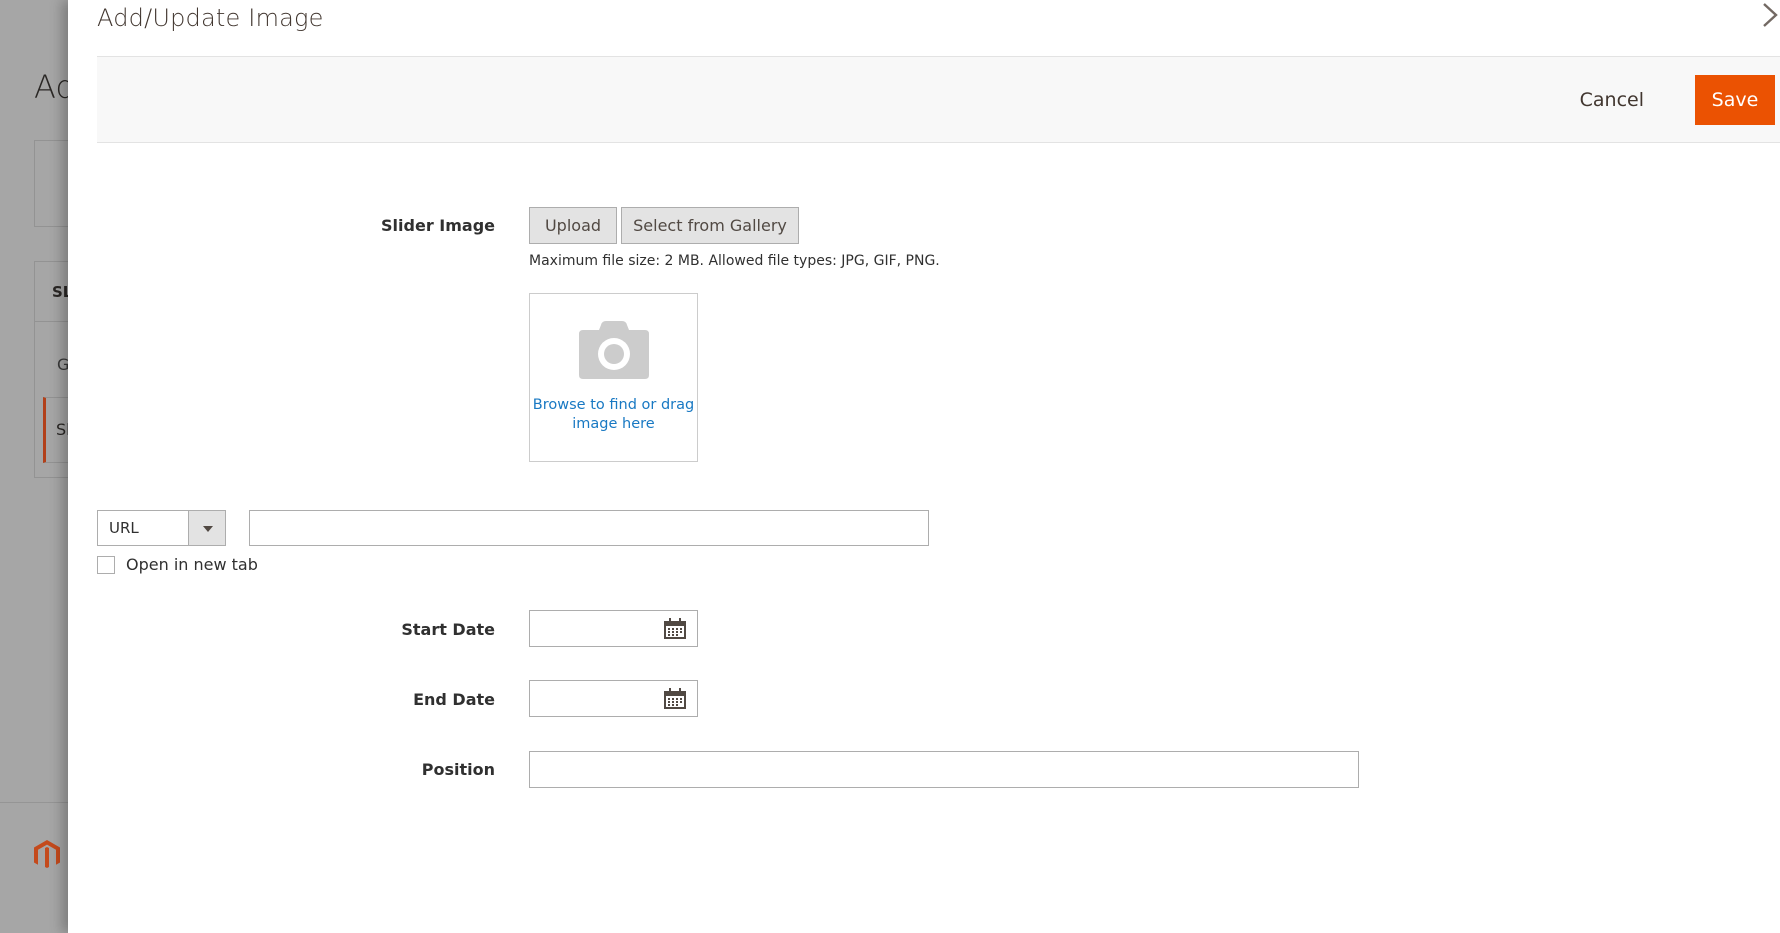 Image resolution: width=1780 pixels, height=933 pixels. Describe the element at coordinates (124, 528) in the screenshot. I see `link-type-selected-value: URL` at that location.